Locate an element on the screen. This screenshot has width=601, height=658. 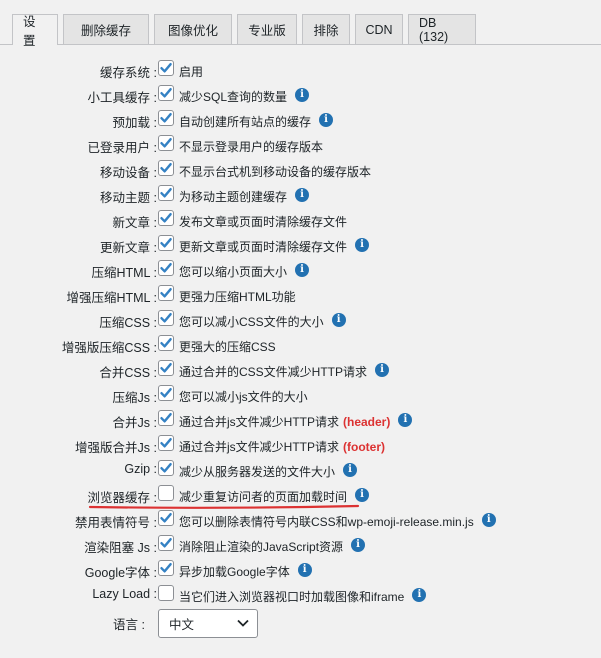
setting-row: Google字体 : 异步加载Google字体 i is located at coordinates (300, 570).